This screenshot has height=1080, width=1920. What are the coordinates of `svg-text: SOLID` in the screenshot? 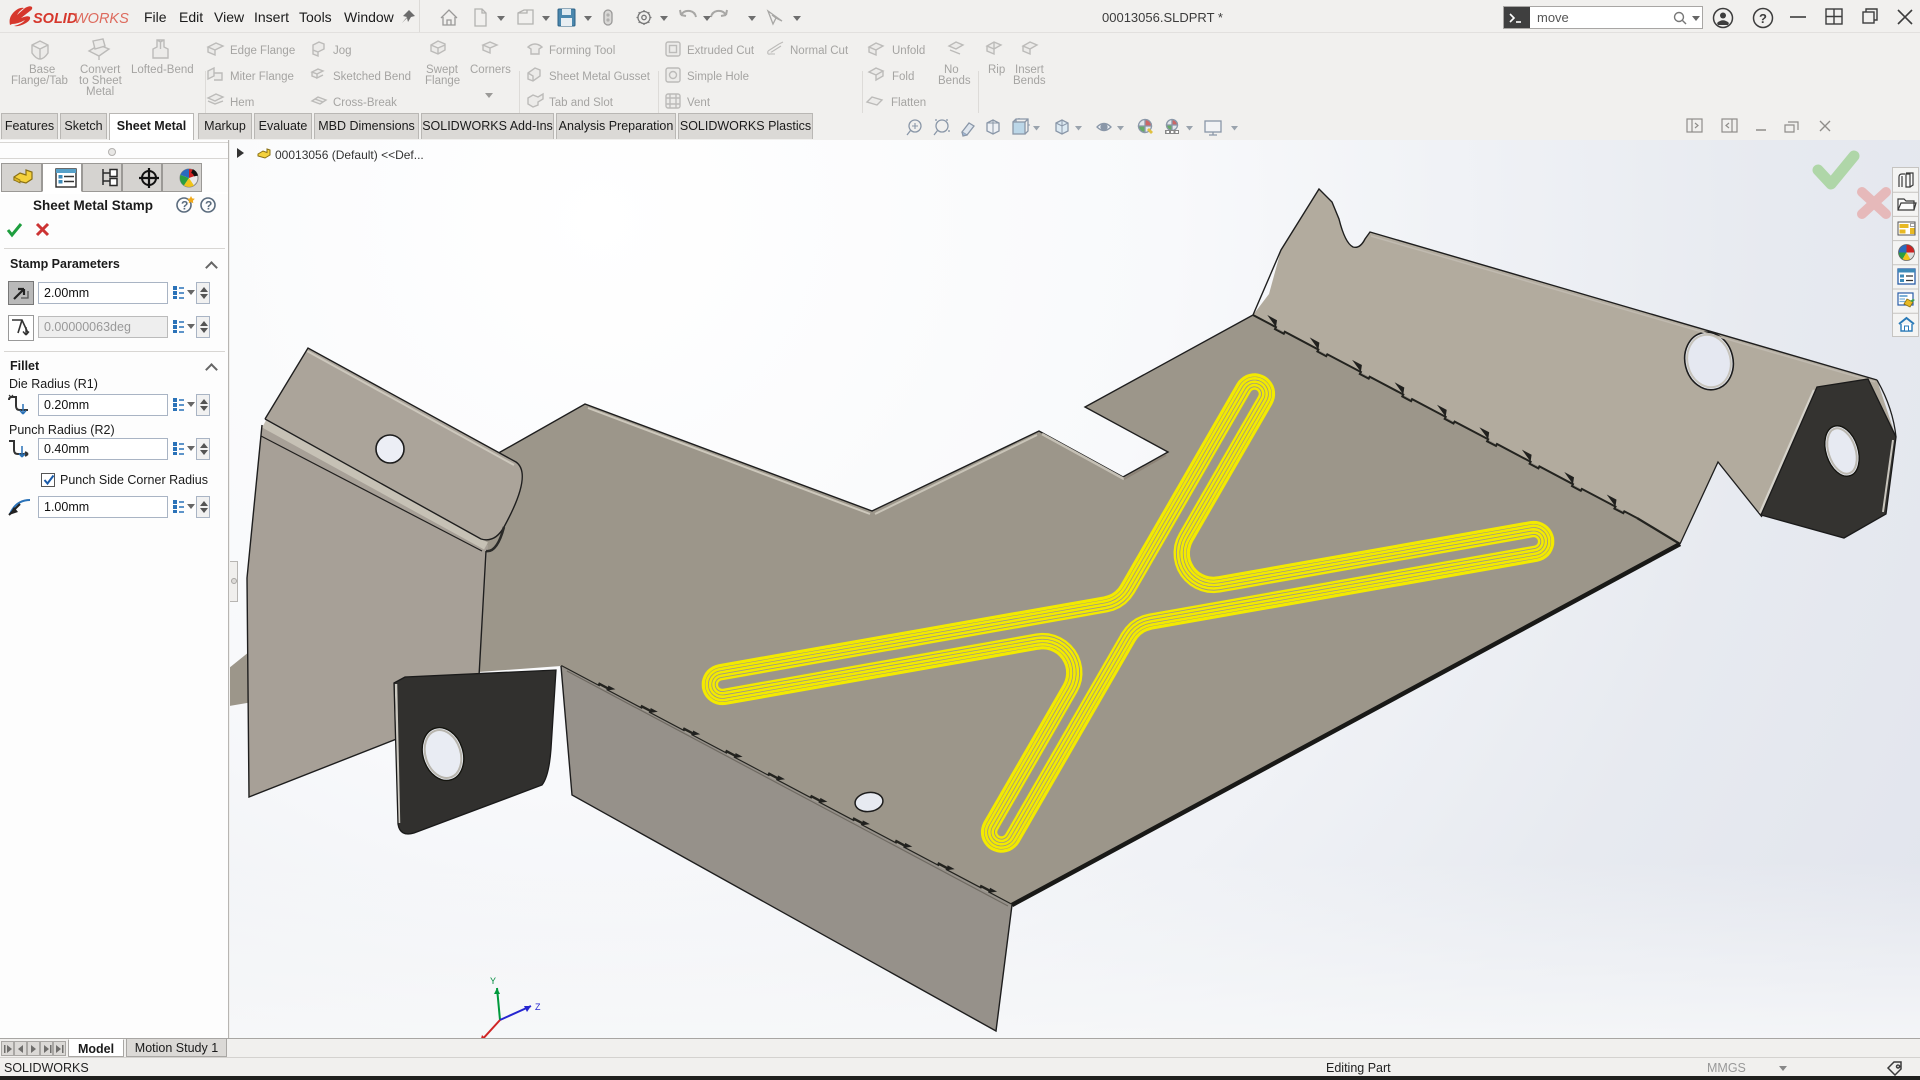 It's located at (55, 19).